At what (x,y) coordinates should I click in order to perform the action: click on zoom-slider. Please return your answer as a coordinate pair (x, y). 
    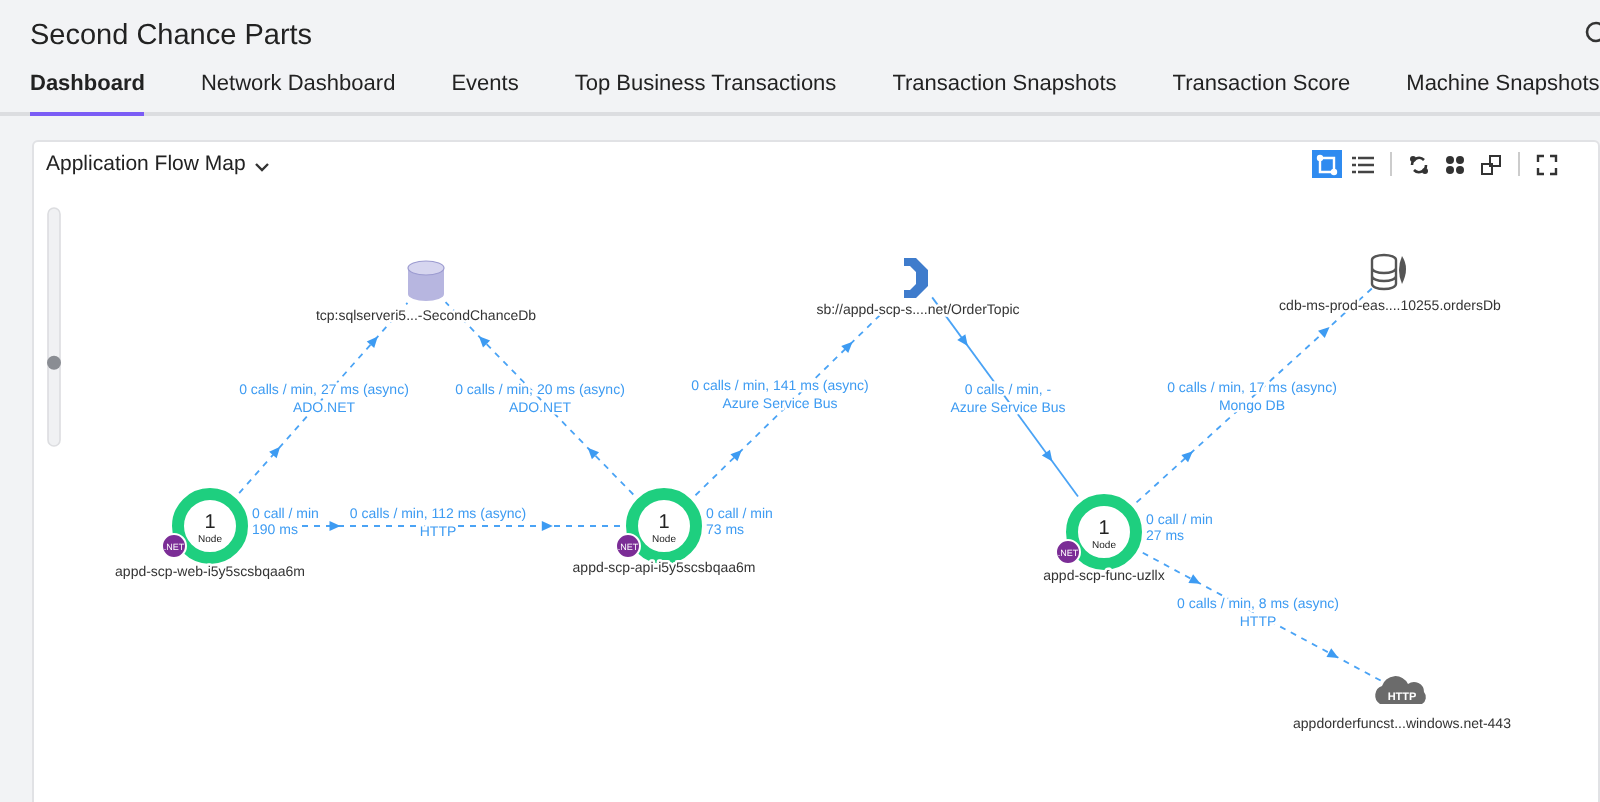
    Looking at the image, I should click on (54, 327).